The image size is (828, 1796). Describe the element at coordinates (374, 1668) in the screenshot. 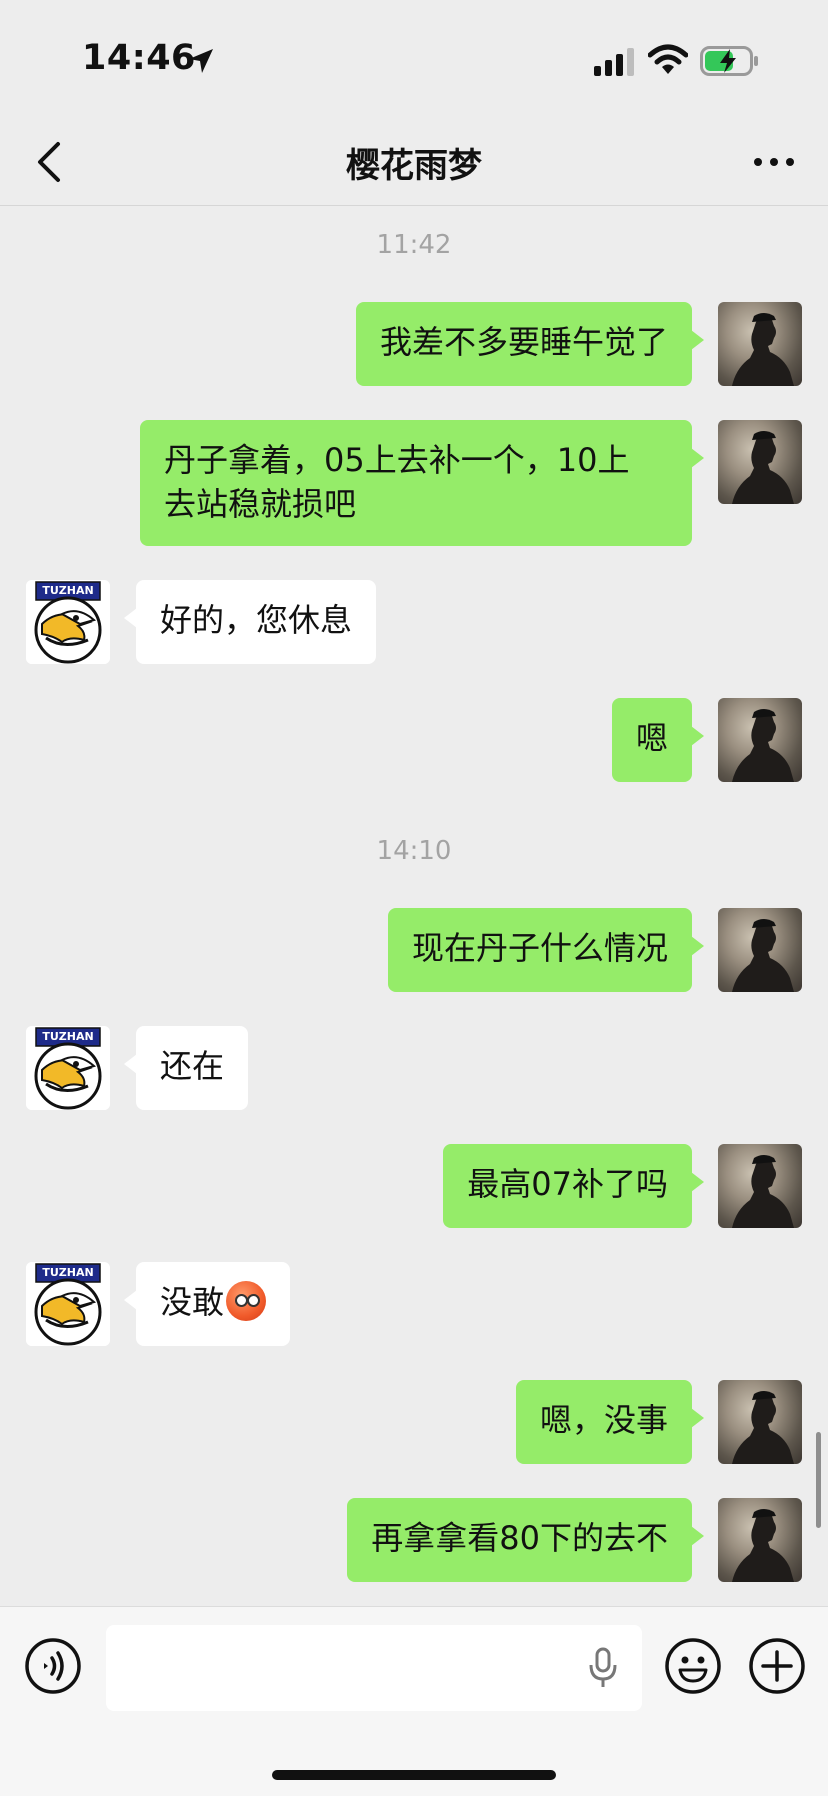

I see `message-input` at that location.